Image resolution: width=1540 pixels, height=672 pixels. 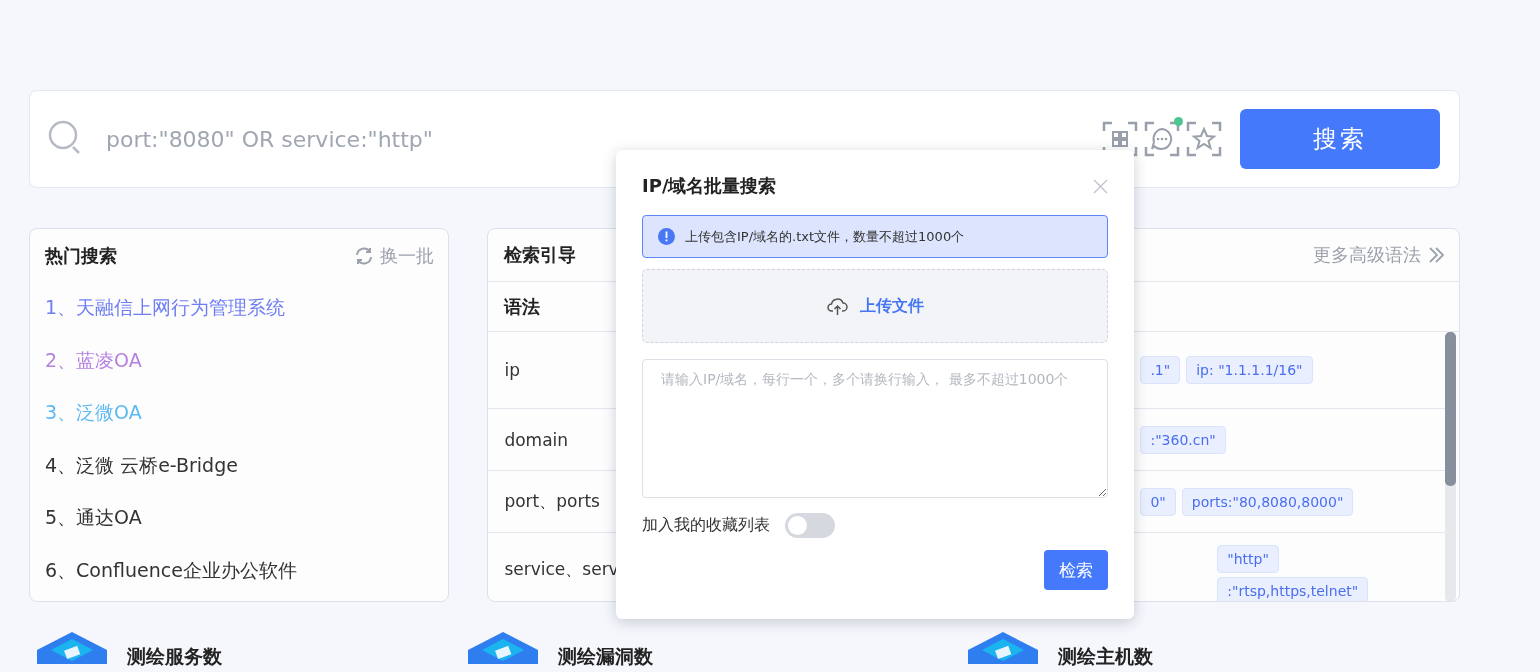 What do you see at coordinates (1293, 589) in the screenshot?
I see `example-tag: :"rtsp,https,telnet"` at bounding box center [1293, 589].